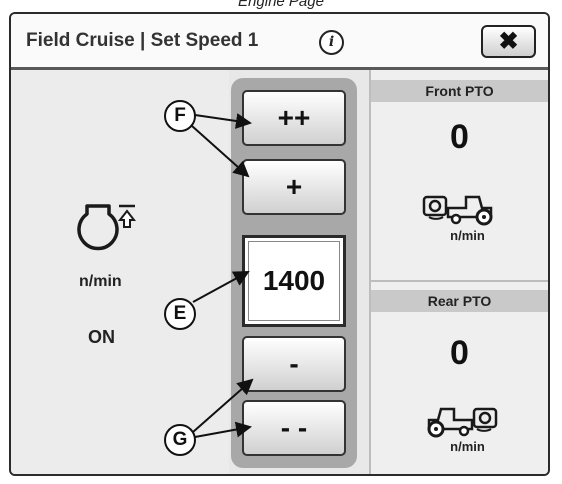 The image size is (562, 484). What do you see at coordinates (462, 422) in the screenshot?
I see `rear-pto-tractor-icon` at bounding box center [462, 422].